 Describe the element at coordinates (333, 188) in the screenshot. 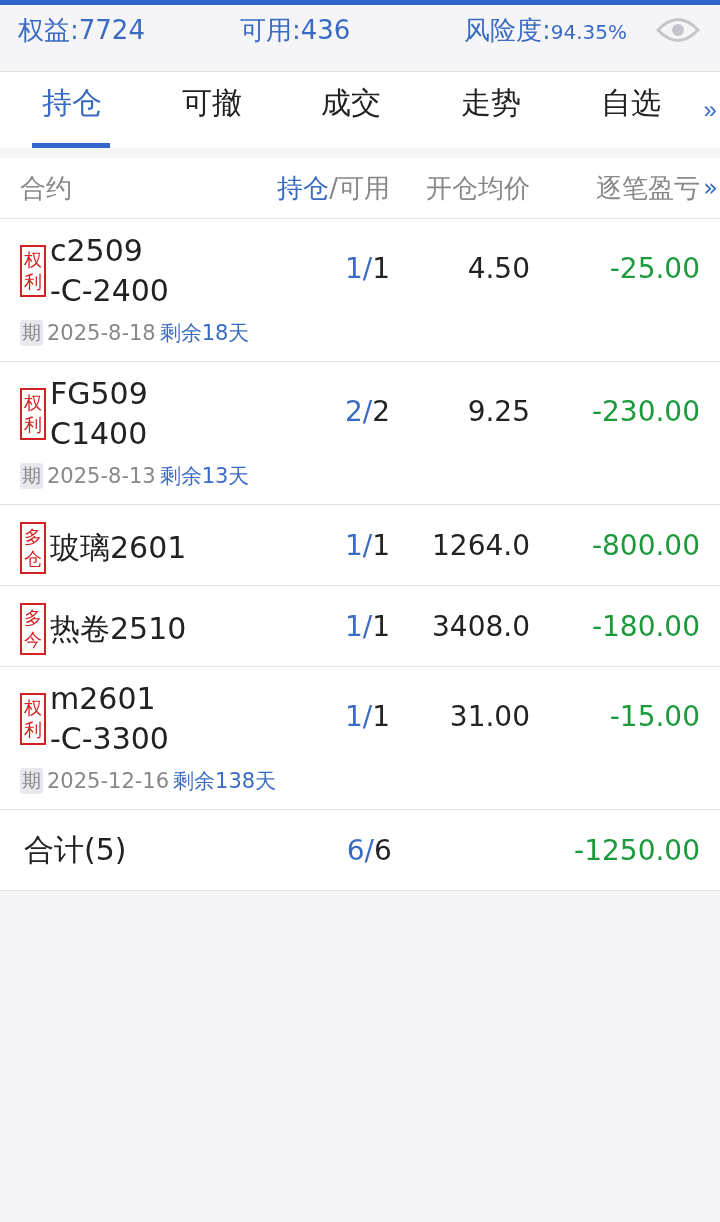

I see `column-header: 持仓/可用` at that location.